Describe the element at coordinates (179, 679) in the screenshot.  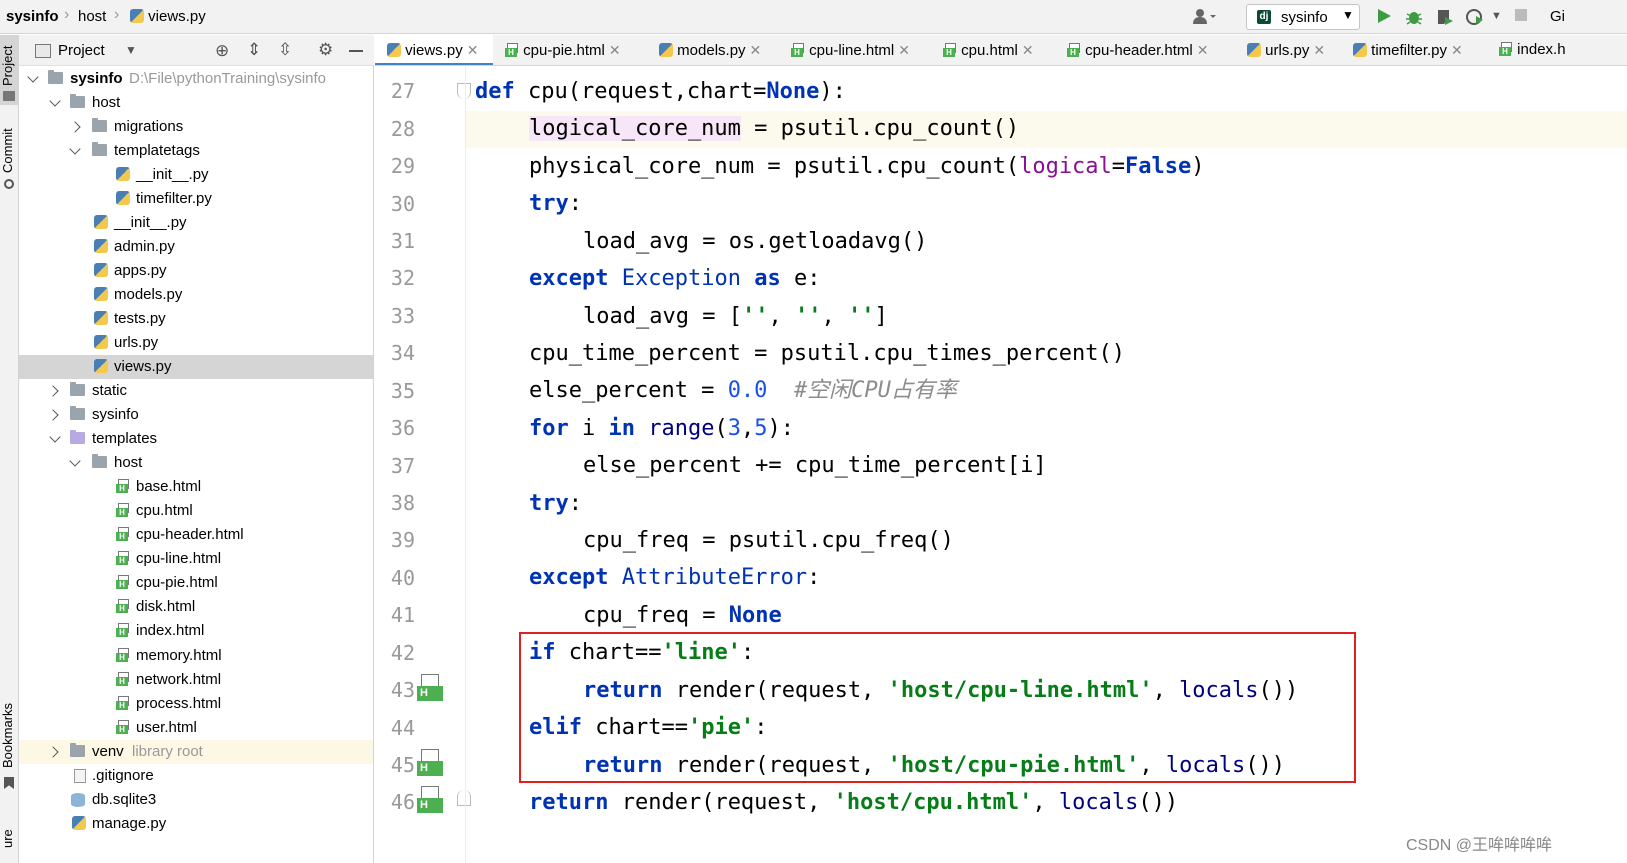
I see `tree-item-label: network.html` at that location.